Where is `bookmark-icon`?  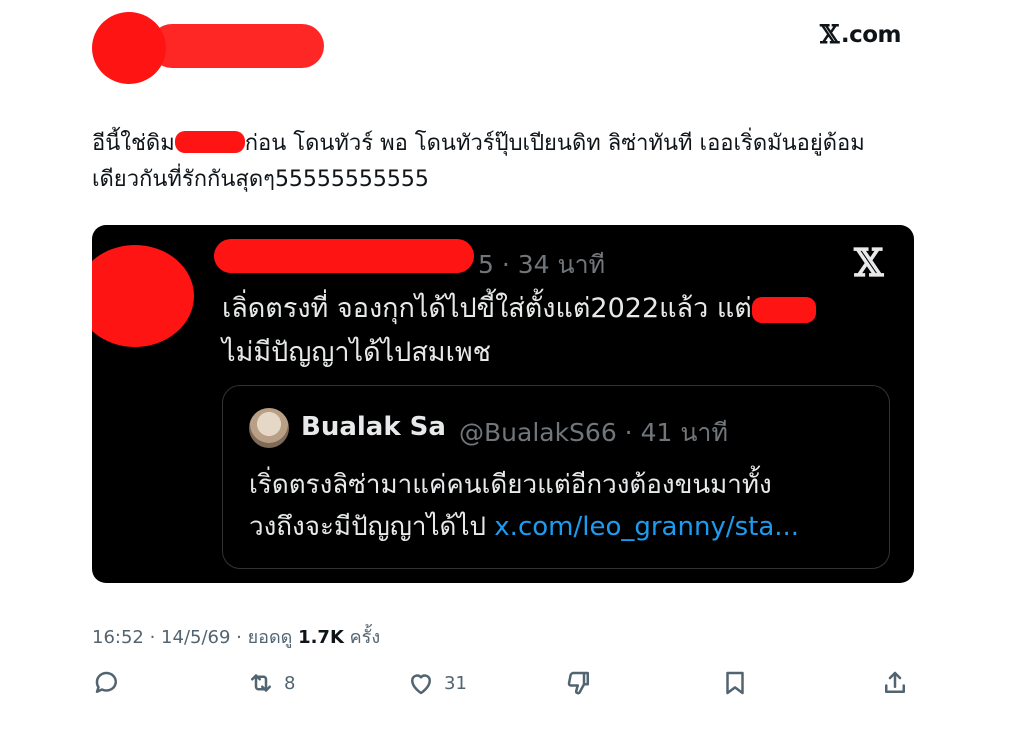
bookmark-icon is located at coordinates (735, 683).